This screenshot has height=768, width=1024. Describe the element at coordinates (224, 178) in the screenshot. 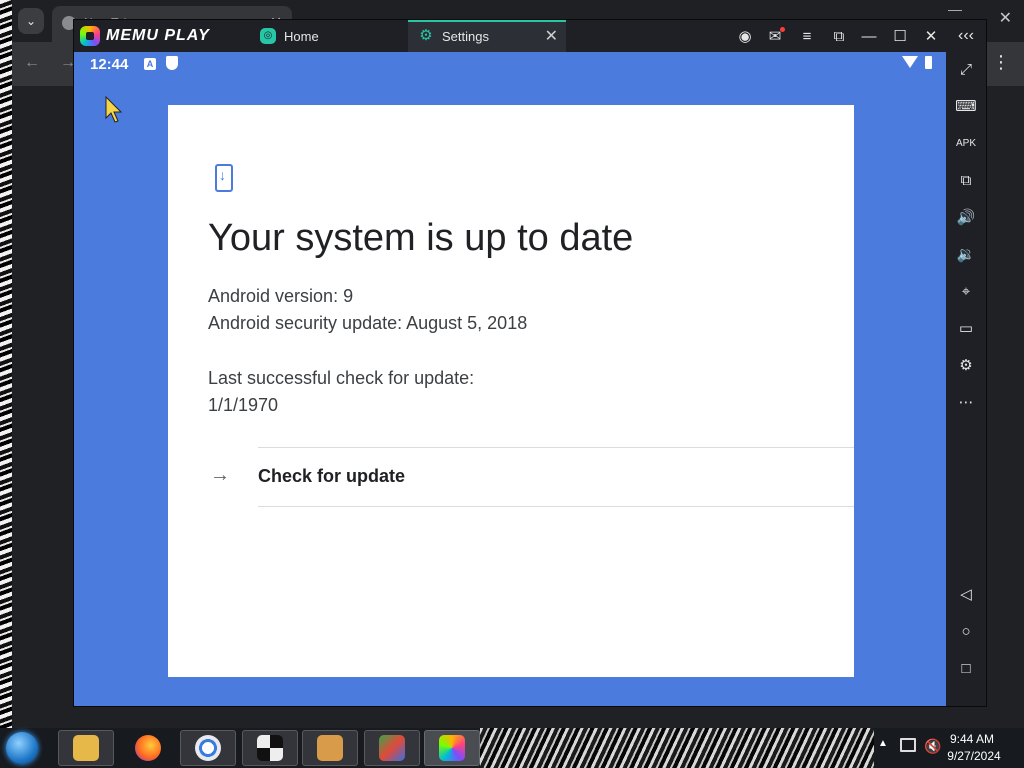

I see `phone-download-icon` at that location.